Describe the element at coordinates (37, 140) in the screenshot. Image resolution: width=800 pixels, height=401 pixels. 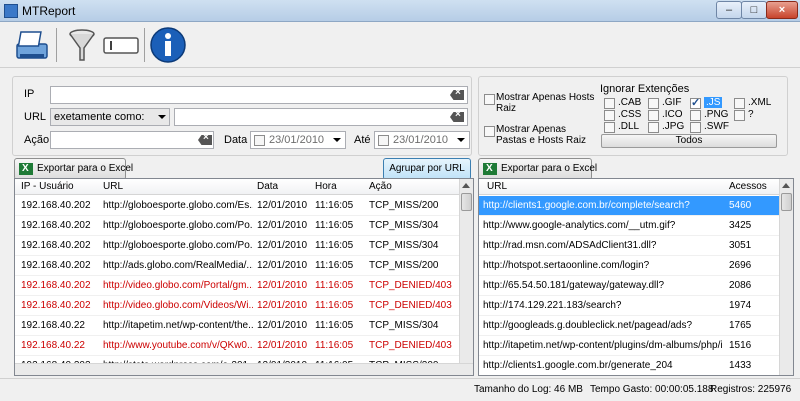
I see `acao-label: Ação` at that location.